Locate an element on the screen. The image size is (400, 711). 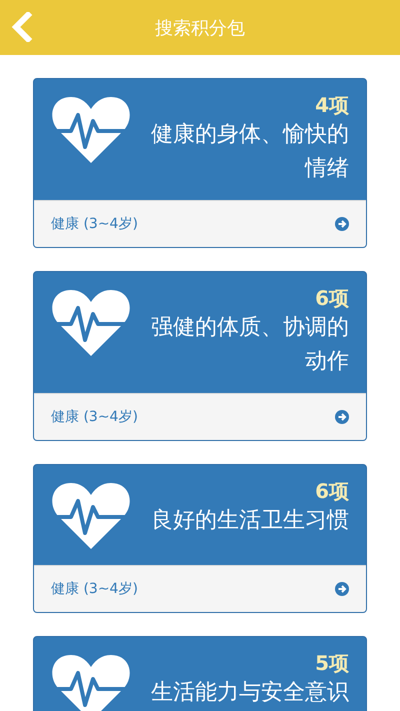
item-count: 4项 is located at coordinates (332, 105).